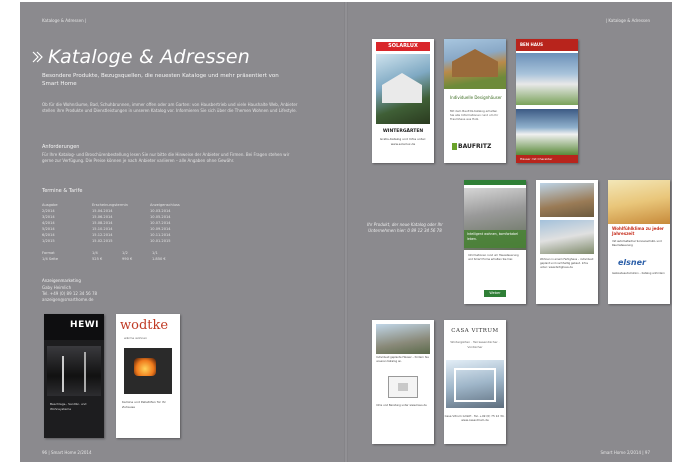  I want to click on page-title: Kataloge & Adressen, so click(149, 57).